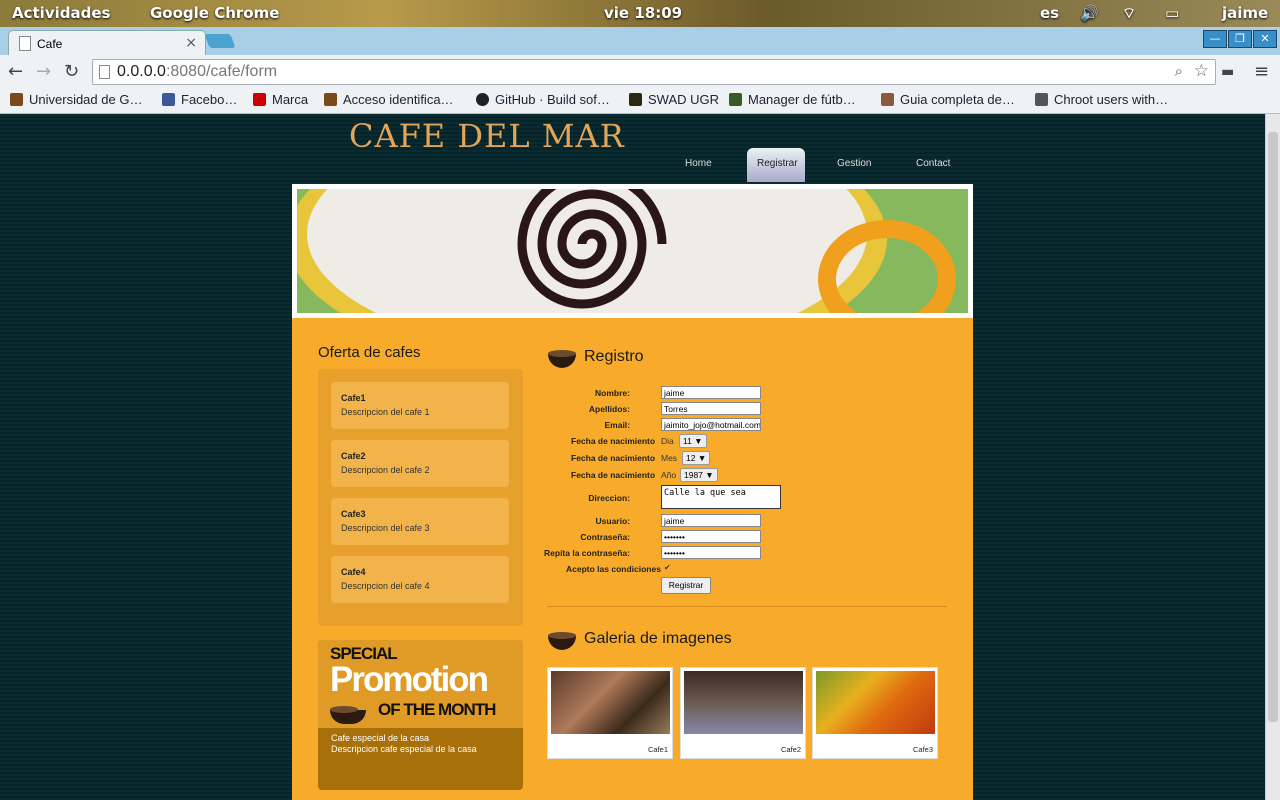 This screenshot has width=1280, height=800. Describe the element at coordinates (409, 679) in the screenshot. I see `promo-title: Promotion` at that location.